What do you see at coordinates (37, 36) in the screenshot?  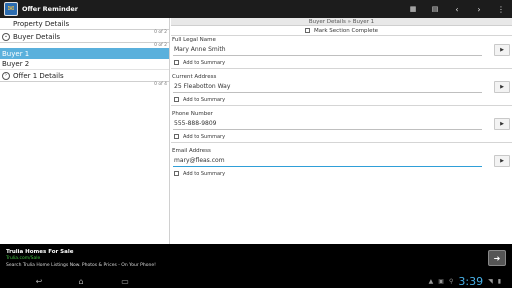 I see `section-label: Buyer Details` at bounding box center [37, 36].